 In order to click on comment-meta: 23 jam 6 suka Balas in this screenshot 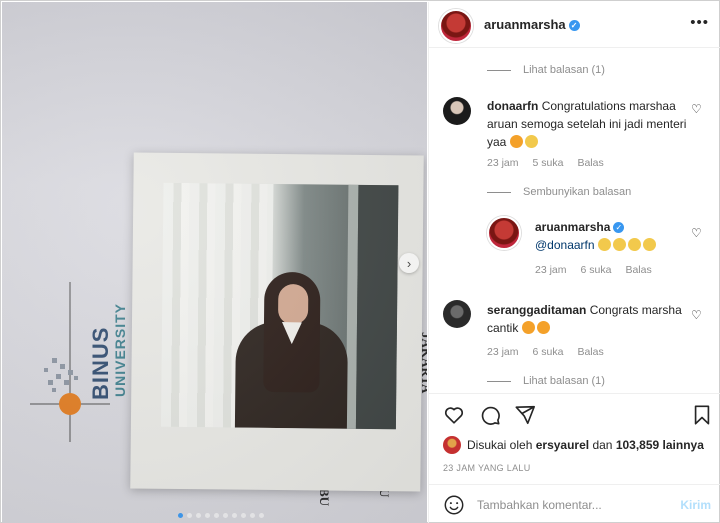, I will do `click(545, 352)`.